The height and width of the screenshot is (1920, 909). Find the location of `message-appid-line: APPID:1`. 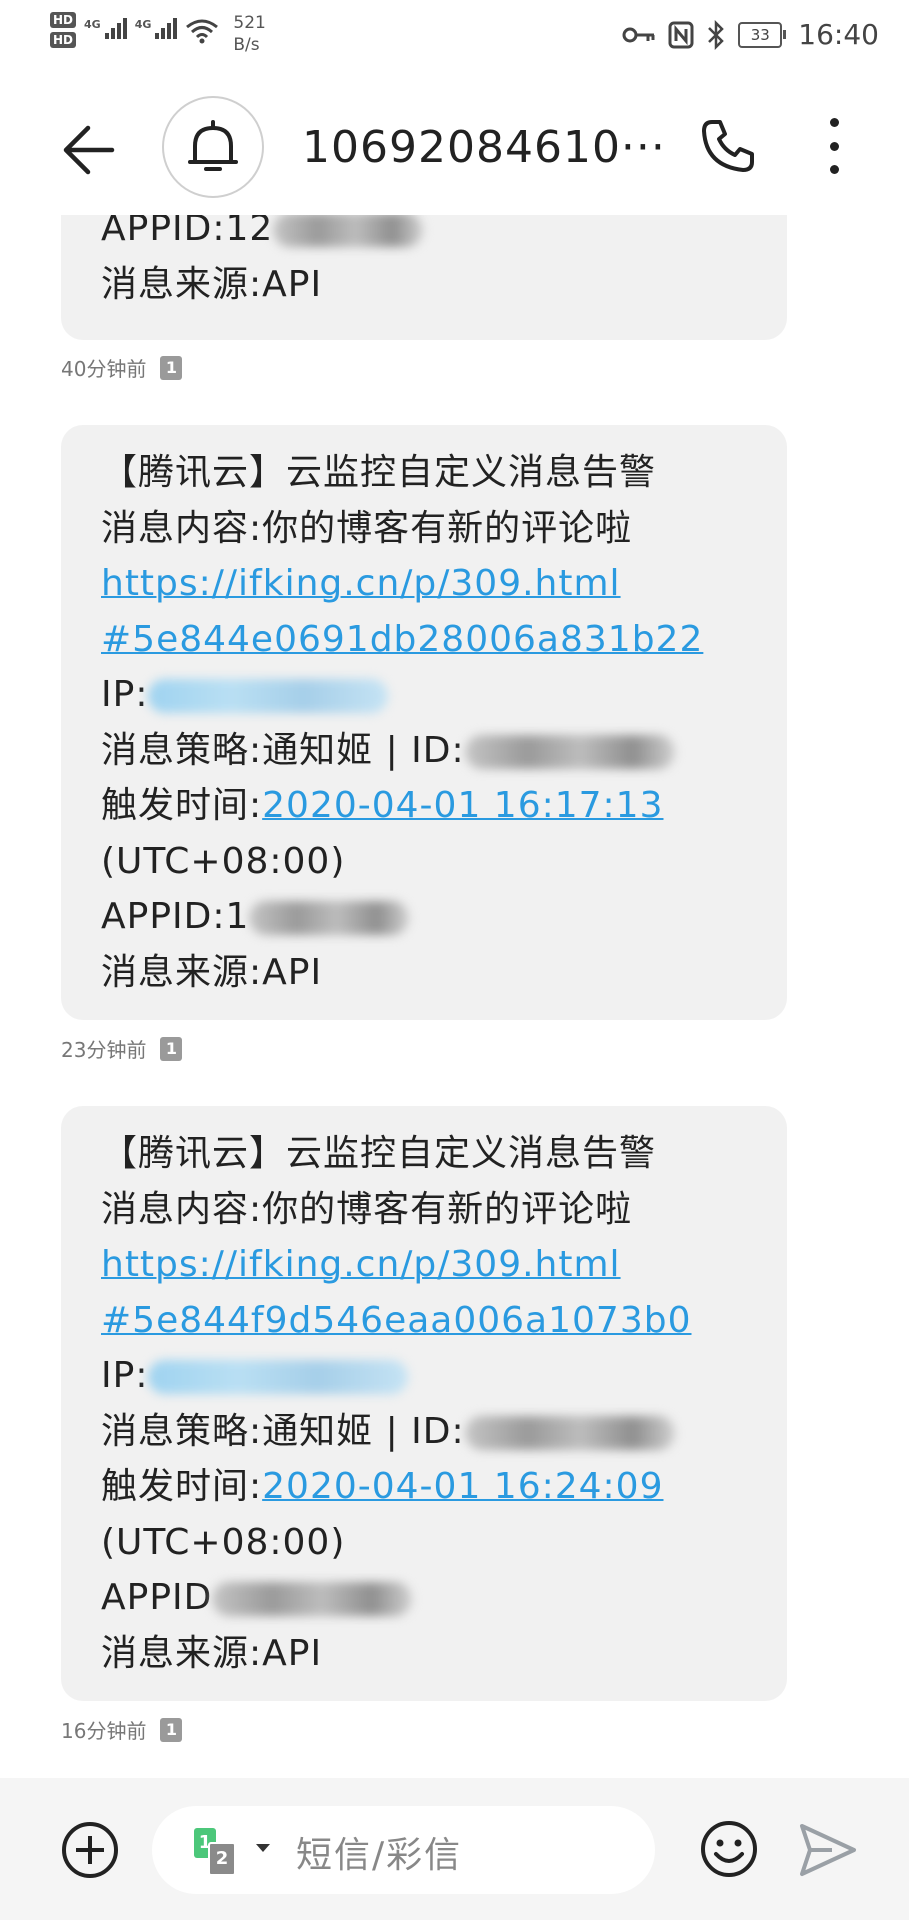

message-appid-line: APPID:1 is located at coordinates (444, 917).